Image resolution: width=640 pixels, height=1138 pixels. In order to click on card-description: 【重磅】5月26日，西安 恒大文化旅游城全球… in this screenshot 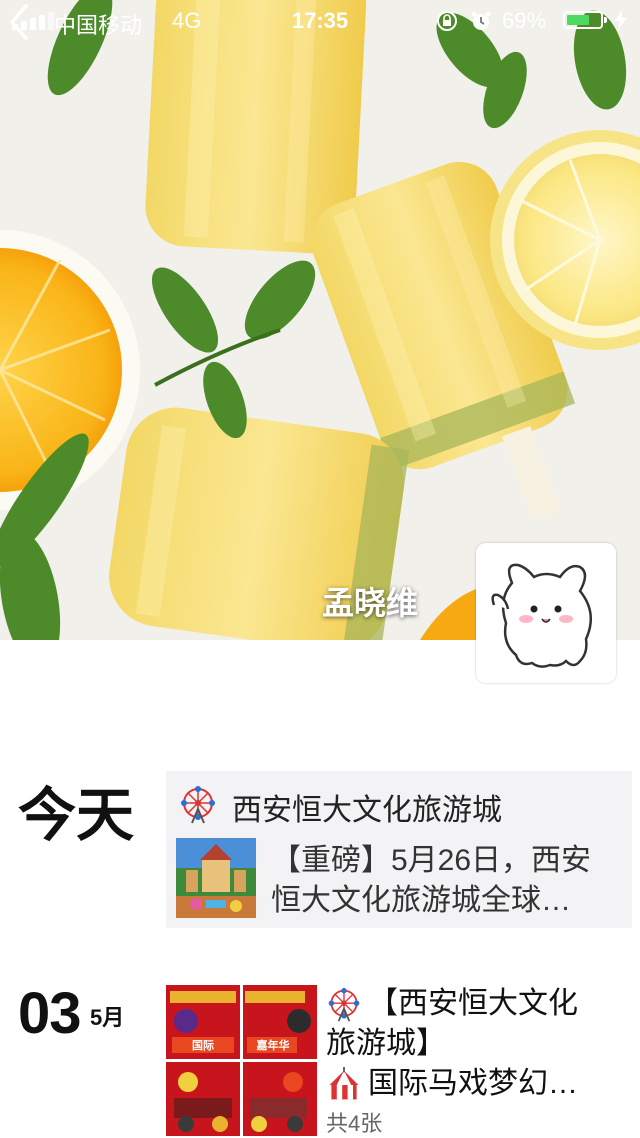, I will do `click(446, 881)`.